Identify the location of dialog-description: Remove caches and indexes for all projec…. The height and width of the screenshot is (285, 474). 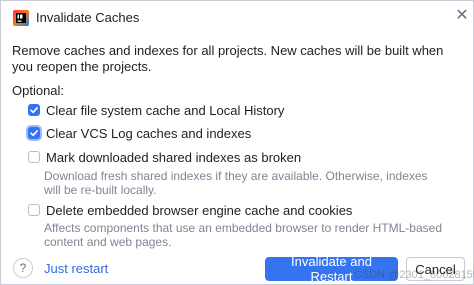
(228, 58).